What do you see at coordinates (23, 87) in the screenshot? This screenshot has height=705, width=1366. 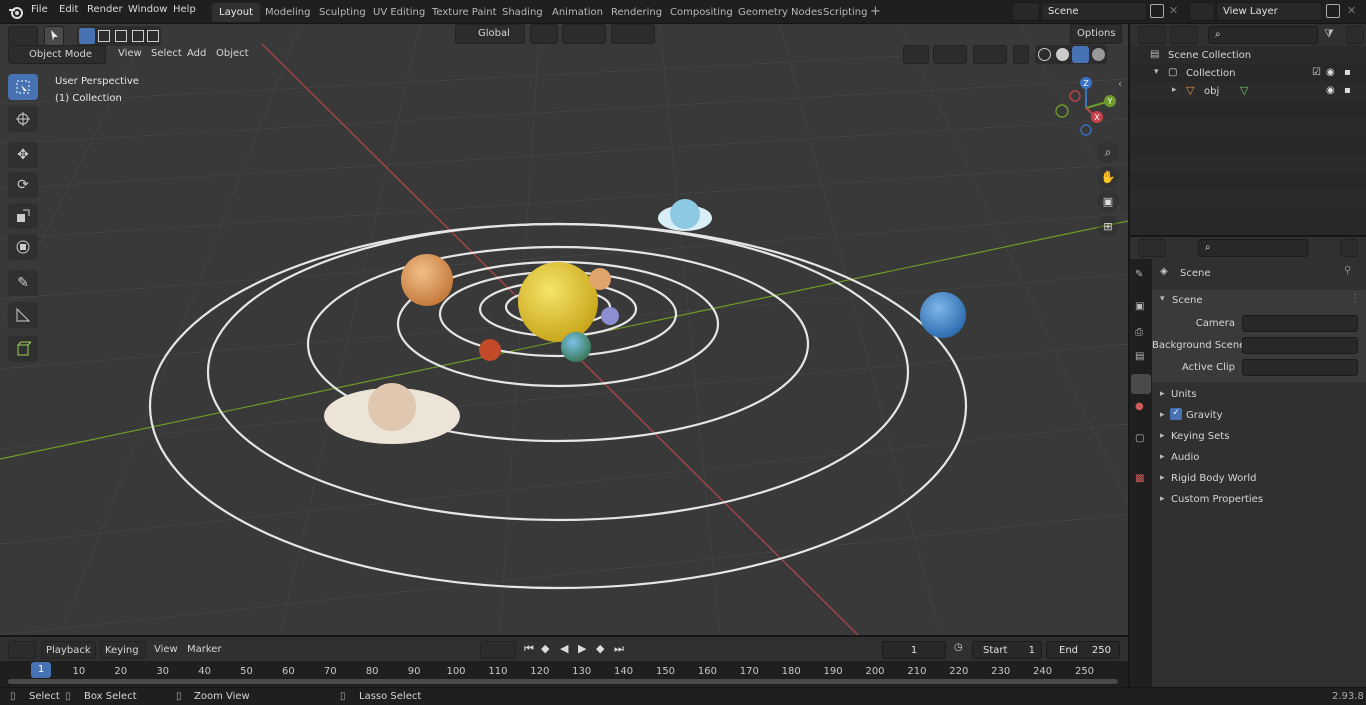 I see `select-box-tool` at bounding box center [23, 87].